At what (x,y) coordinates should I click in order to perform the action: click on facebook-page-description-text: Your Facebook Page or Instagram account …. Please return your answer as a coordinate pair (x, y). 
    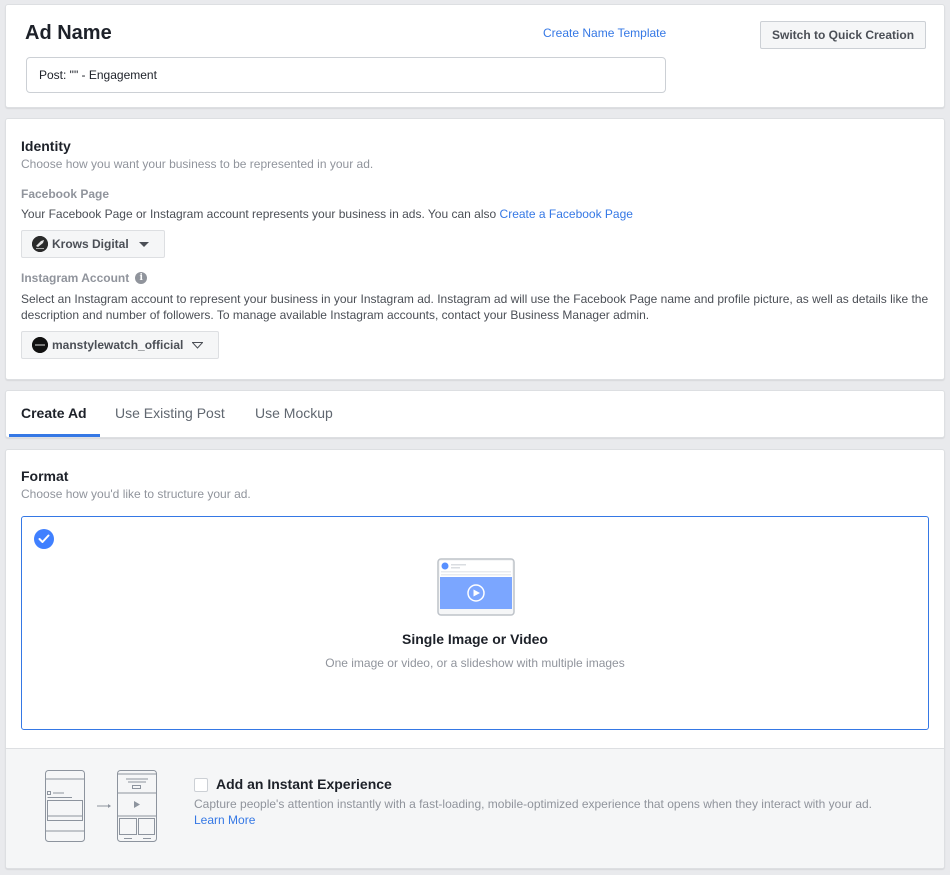
    Looking at the image, I should click on (260, 214).